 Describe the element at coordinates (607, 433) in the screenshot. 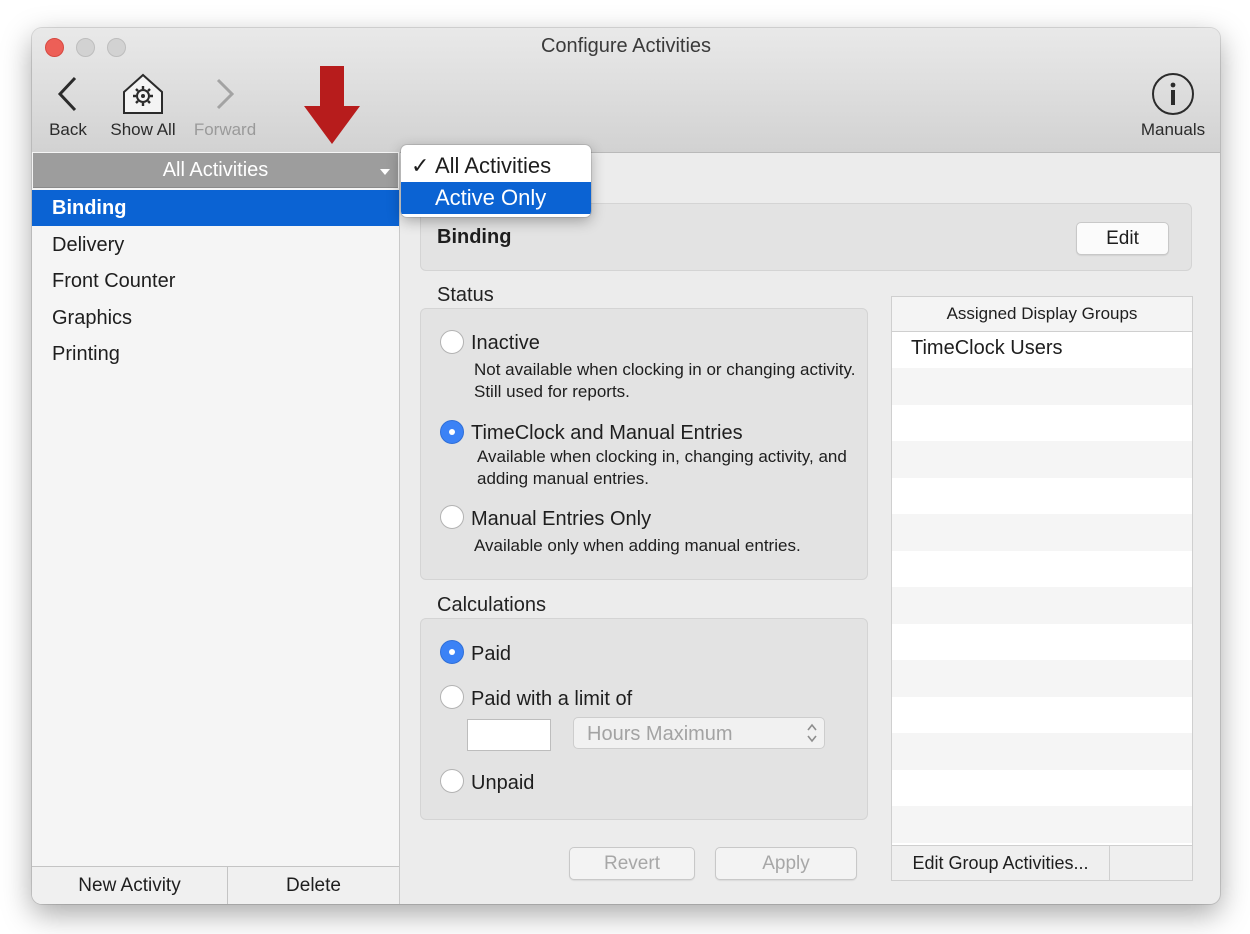

I see `status-timeclock-label: TimeClock and Manual Entries` at that location.